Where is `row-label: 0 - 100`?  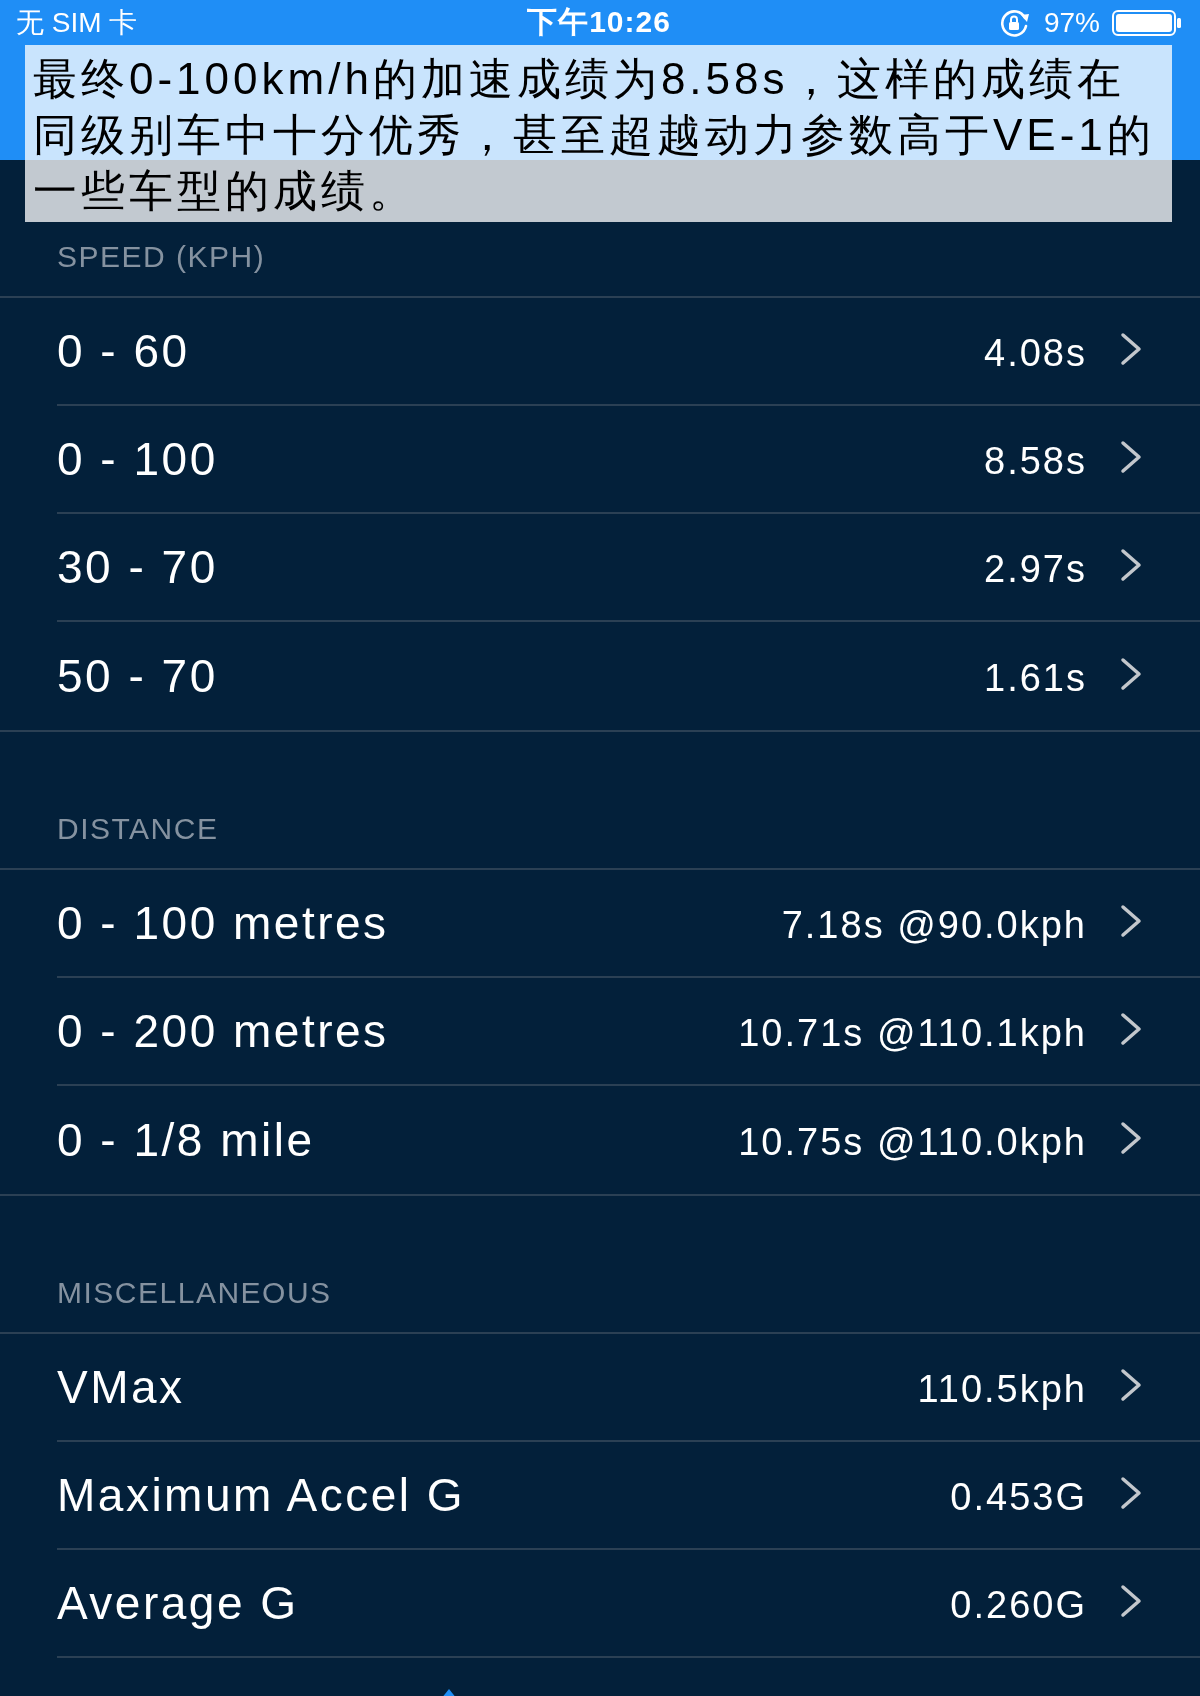
row-label: 0 - 100 is located at coordinates (137, 459).